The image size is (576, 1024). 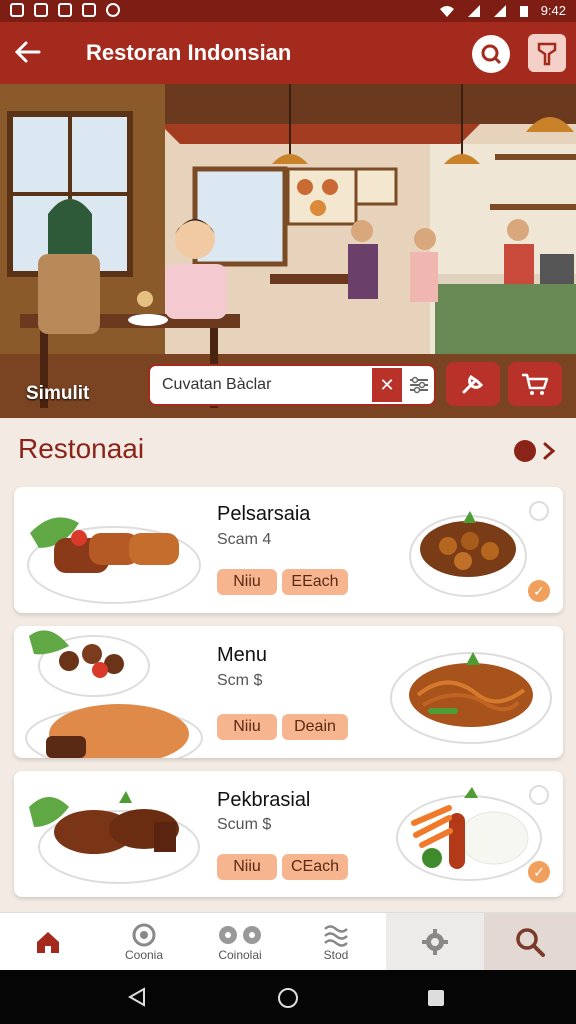 I want to click on filter-icon, so click(x=419, y=385).